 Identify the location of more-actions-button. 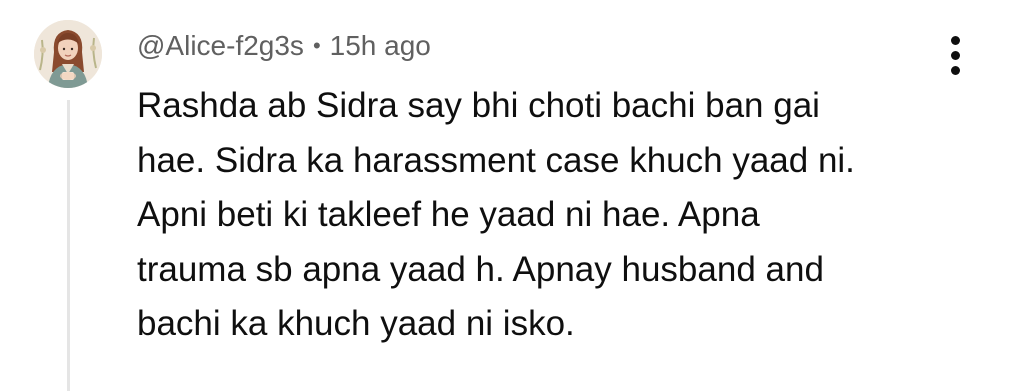
(955, 55).